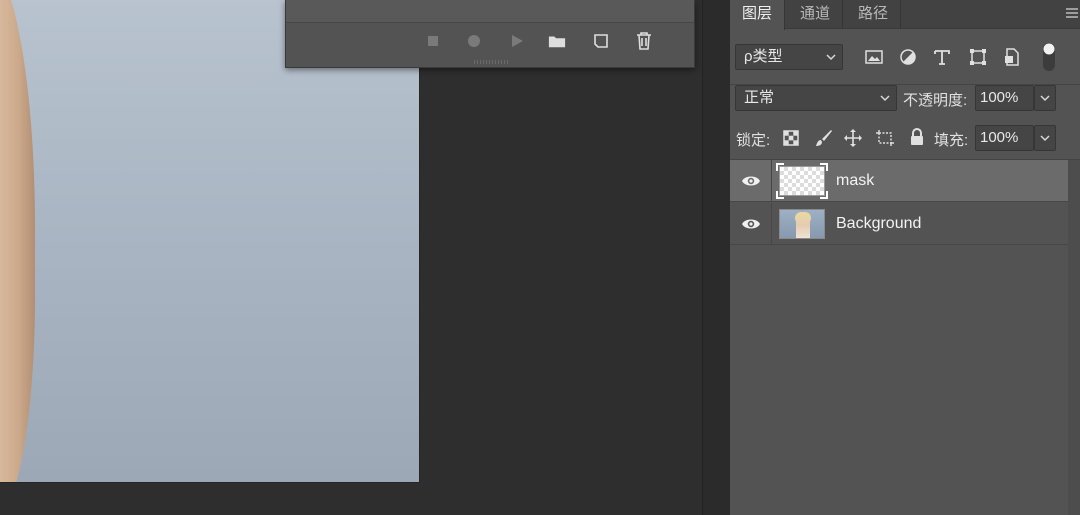 This screenshot has width=1080, height=515. Describe the element at coordinates (951, 140) in the screenshot. I see `fill-label: 填充:` at that location.